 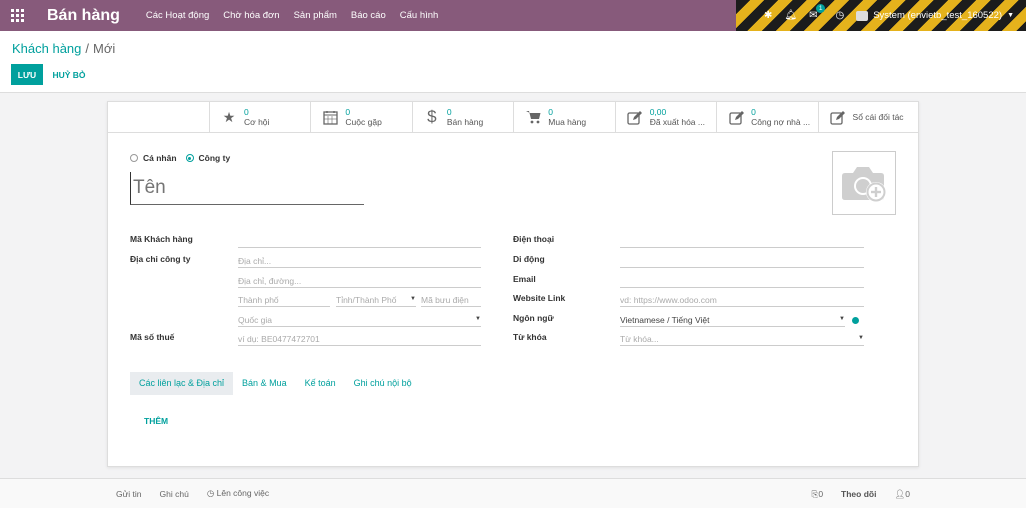 I want to click on messages-badge: 1, so click(x=820, y=8).